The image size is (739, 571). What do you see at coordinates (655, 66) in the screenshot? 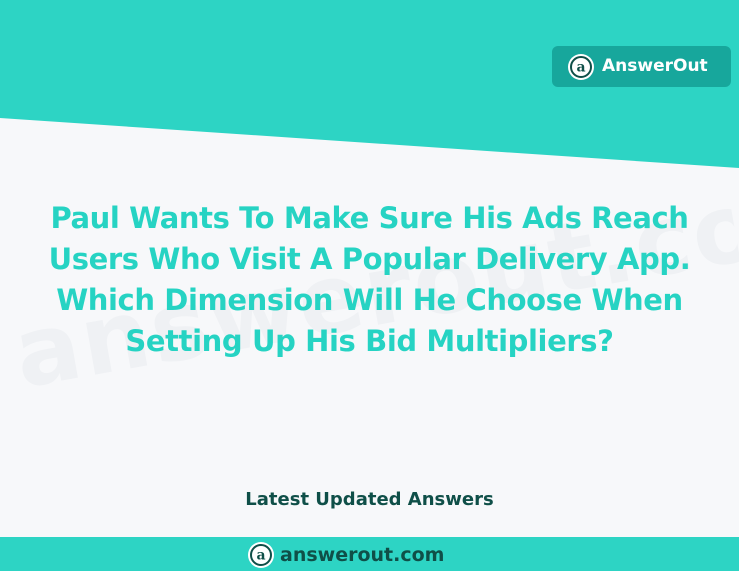
I see `brand-name: AnswerOut` at bounding box center [655, 66].